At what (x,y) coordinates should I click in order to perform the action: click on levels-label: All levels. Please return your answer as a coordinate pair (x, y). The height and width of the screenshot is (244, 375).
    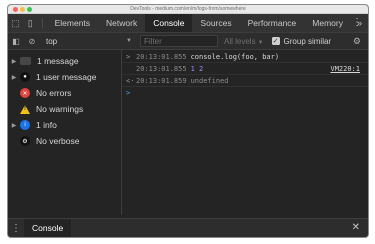
    Looking at the image, I should click on (240, 41).